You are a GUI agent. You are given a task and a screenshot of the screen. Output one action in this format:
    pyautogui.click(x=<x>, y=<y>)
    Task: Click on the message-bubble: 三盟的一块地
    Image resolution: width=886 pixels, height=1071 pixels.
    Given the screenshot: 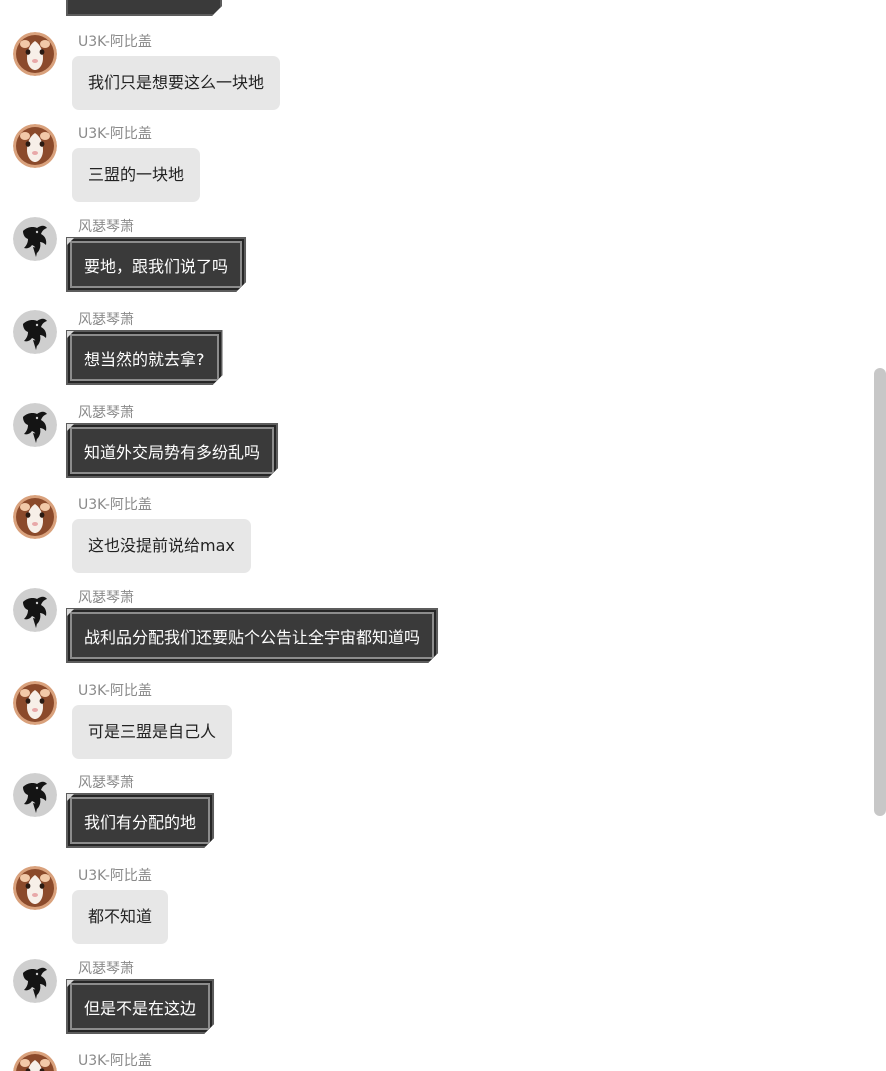 What is the action you would take?
    pyautogui.click(x=136, y=175)
    